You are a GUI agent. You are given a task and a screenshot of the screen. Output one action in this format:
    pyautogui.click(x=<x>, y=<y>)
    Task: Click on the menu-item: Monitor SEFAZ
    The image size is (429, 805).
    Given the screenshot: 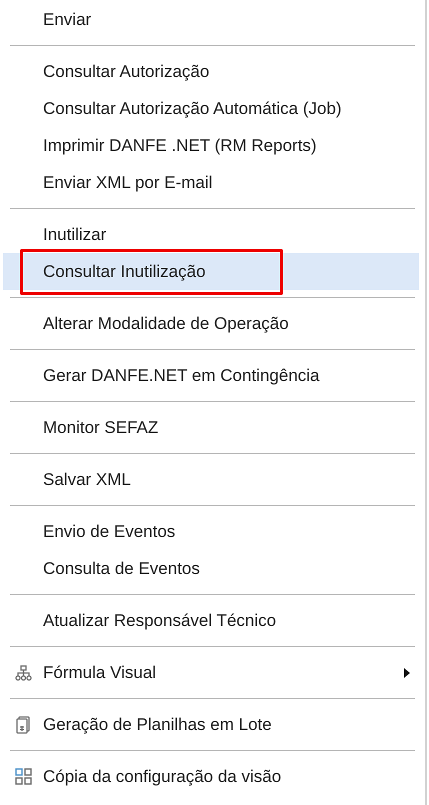 What is the action you would take?
    pyautogui.click(x=211, y=427)
    